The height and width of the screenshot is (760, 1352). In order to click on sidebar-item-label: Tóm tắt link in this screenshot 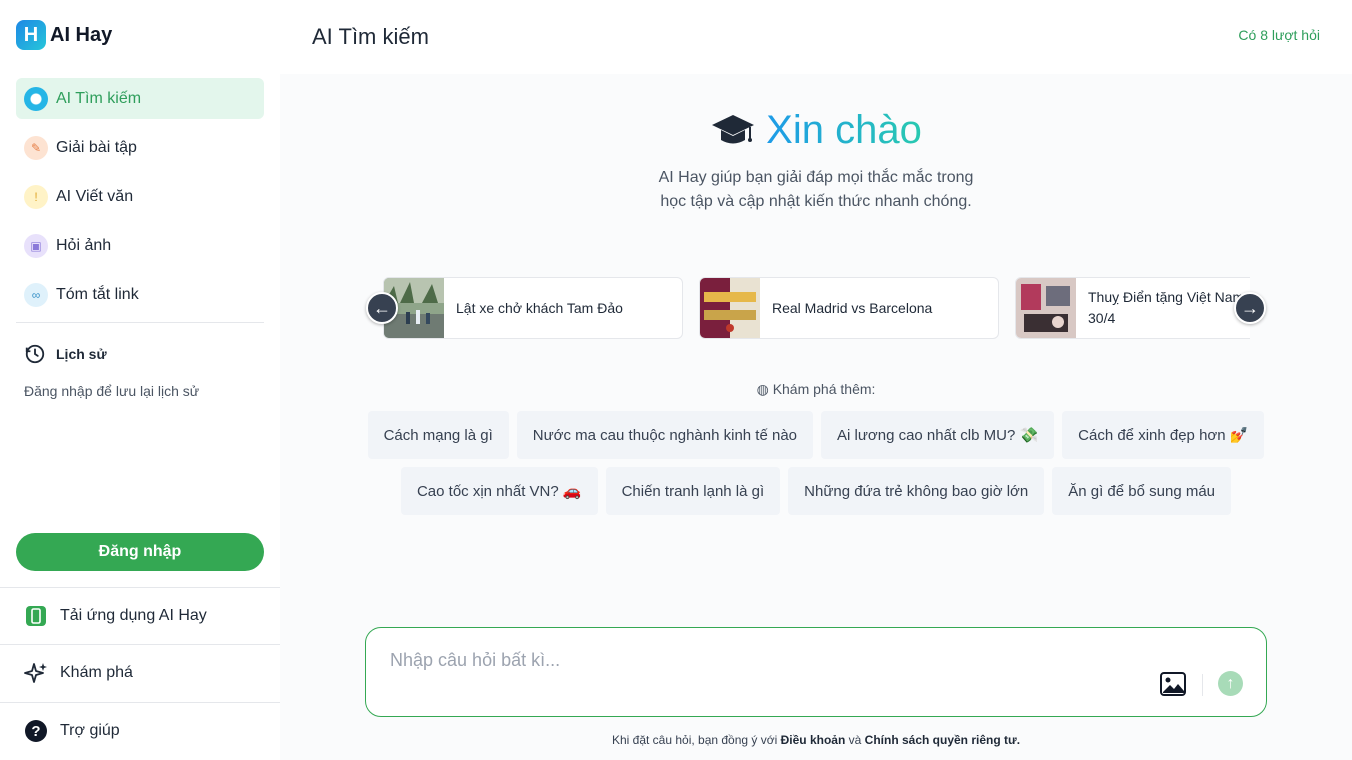, I will do `click(97, 294)`.